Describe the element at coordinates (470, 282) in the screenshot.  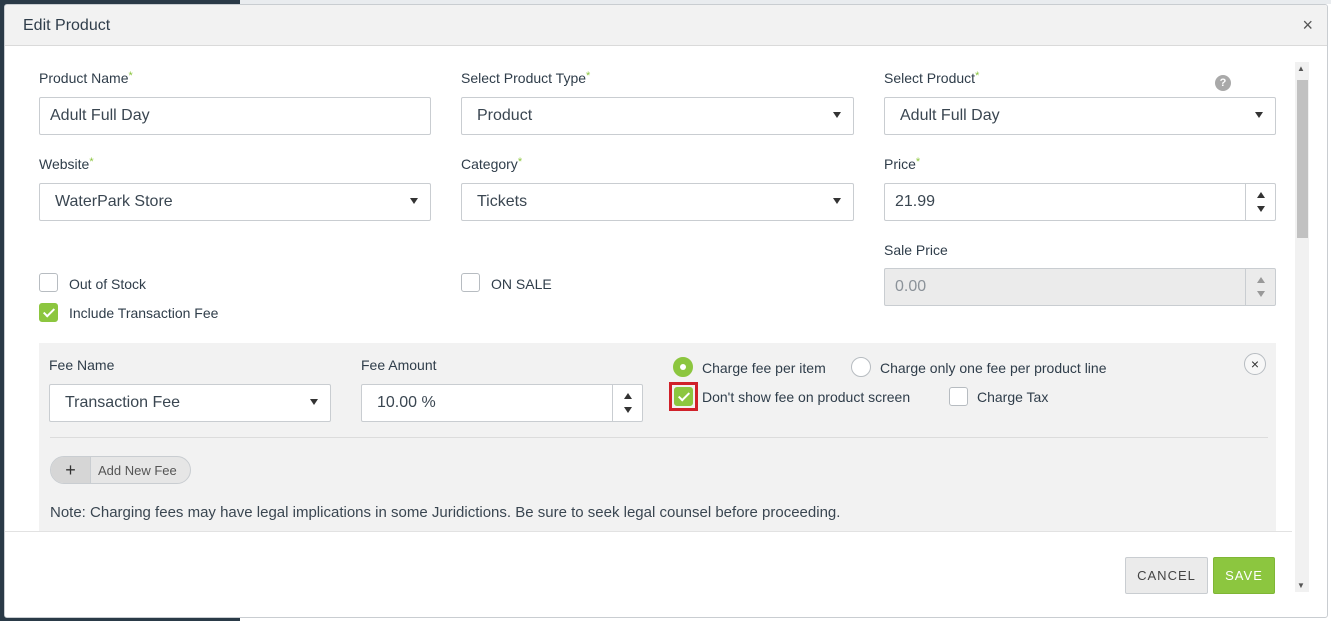
I see `on-sale-checkbox` at that location.